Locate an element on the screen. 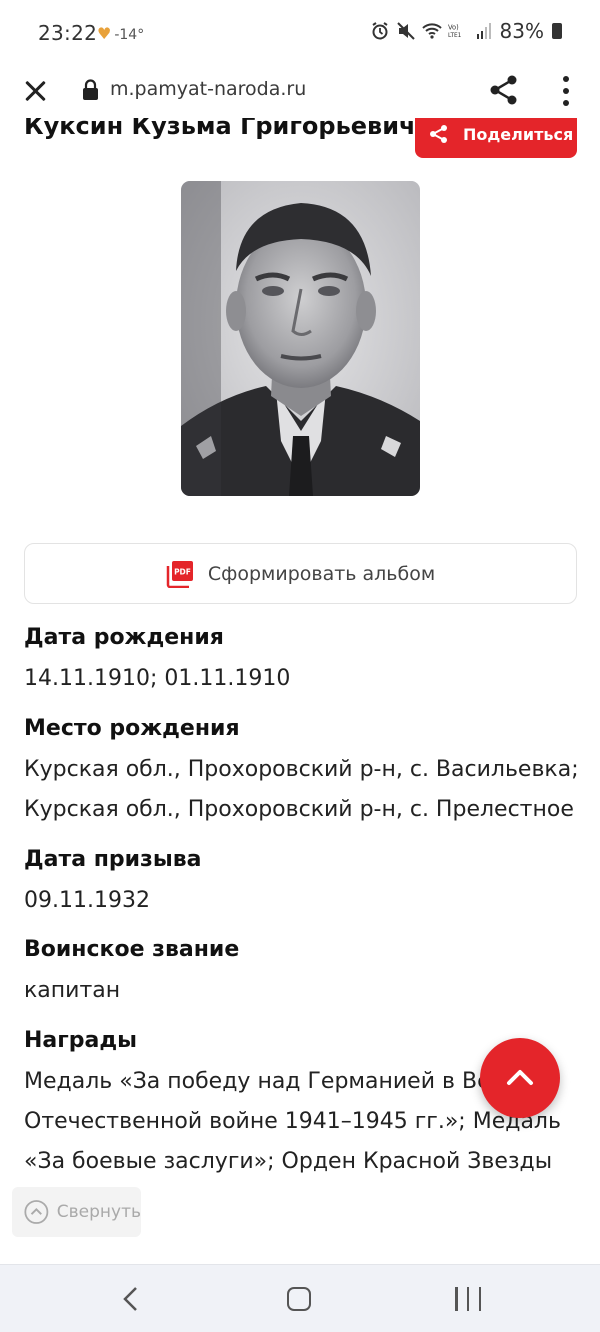 The image size is (600, 1332). weather-icon: ♥ is located at coordinates (104, 33).